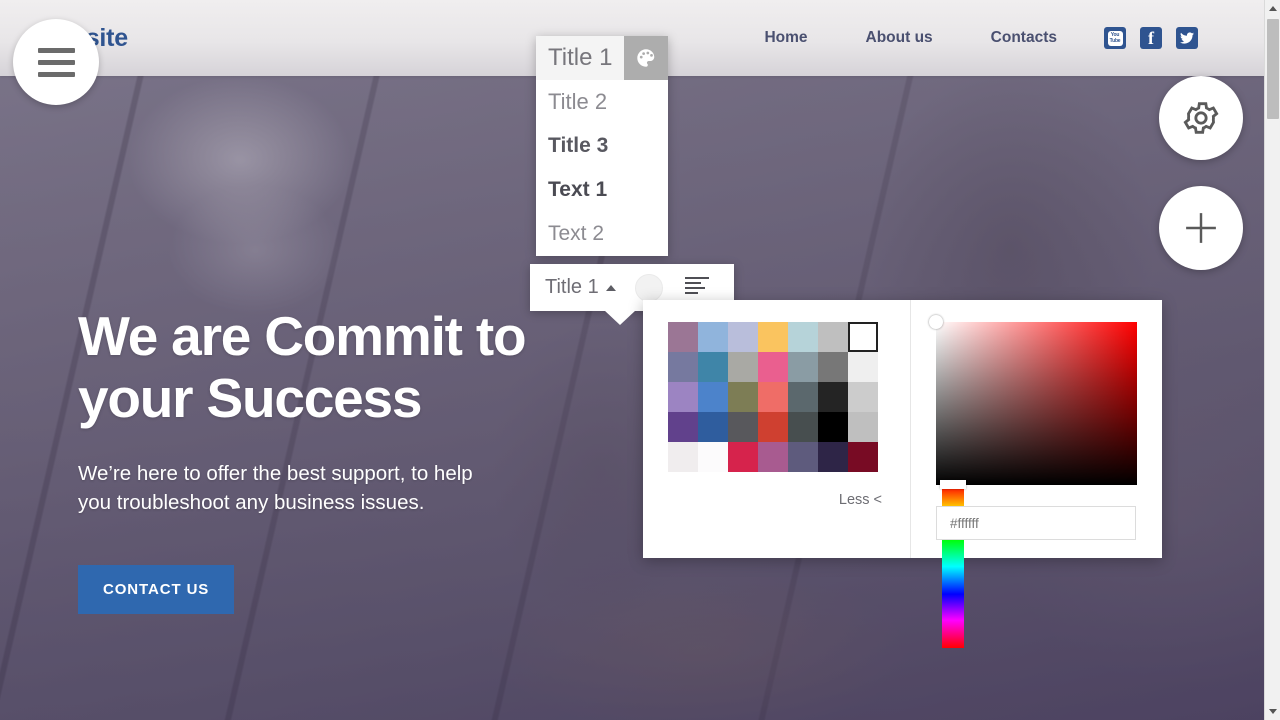 The height and width of the screenshot is (720, 1280). I want to click on style-option-title-1: Title 1, so click(602, 58).